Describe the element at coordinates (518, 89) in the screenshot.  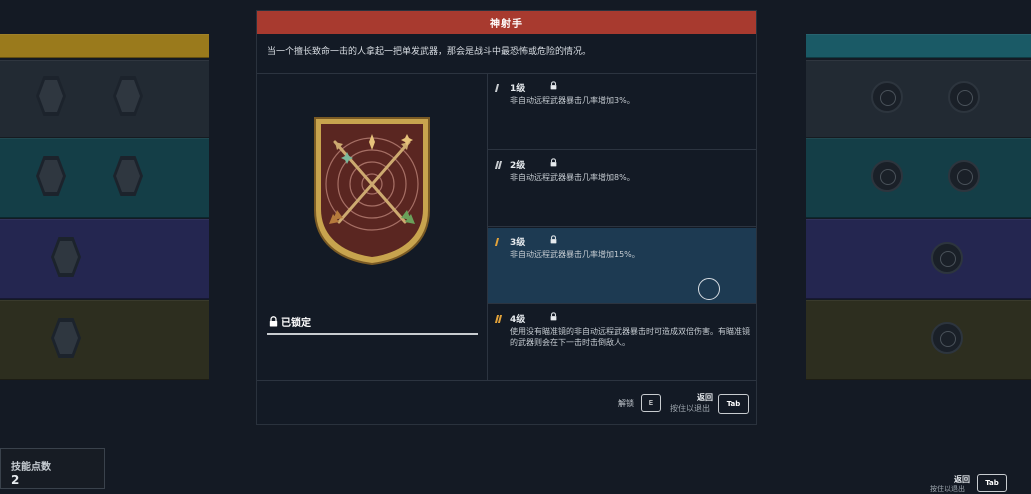
I see `level-name: 1级` at that location.